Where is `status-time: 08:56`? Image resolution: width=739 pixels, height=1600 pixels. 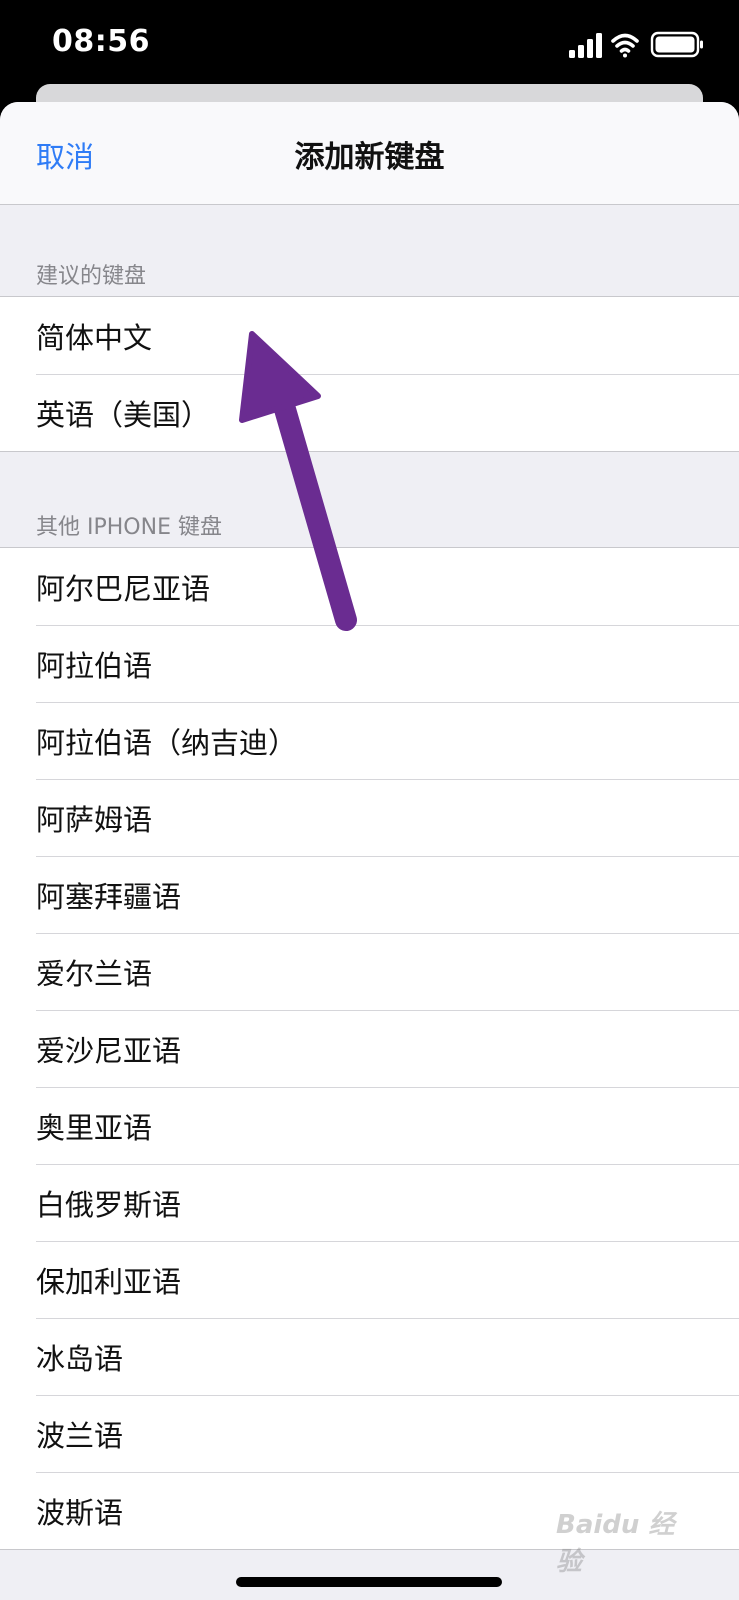 status-time: 08:56 is located at coordinates (101, 41).